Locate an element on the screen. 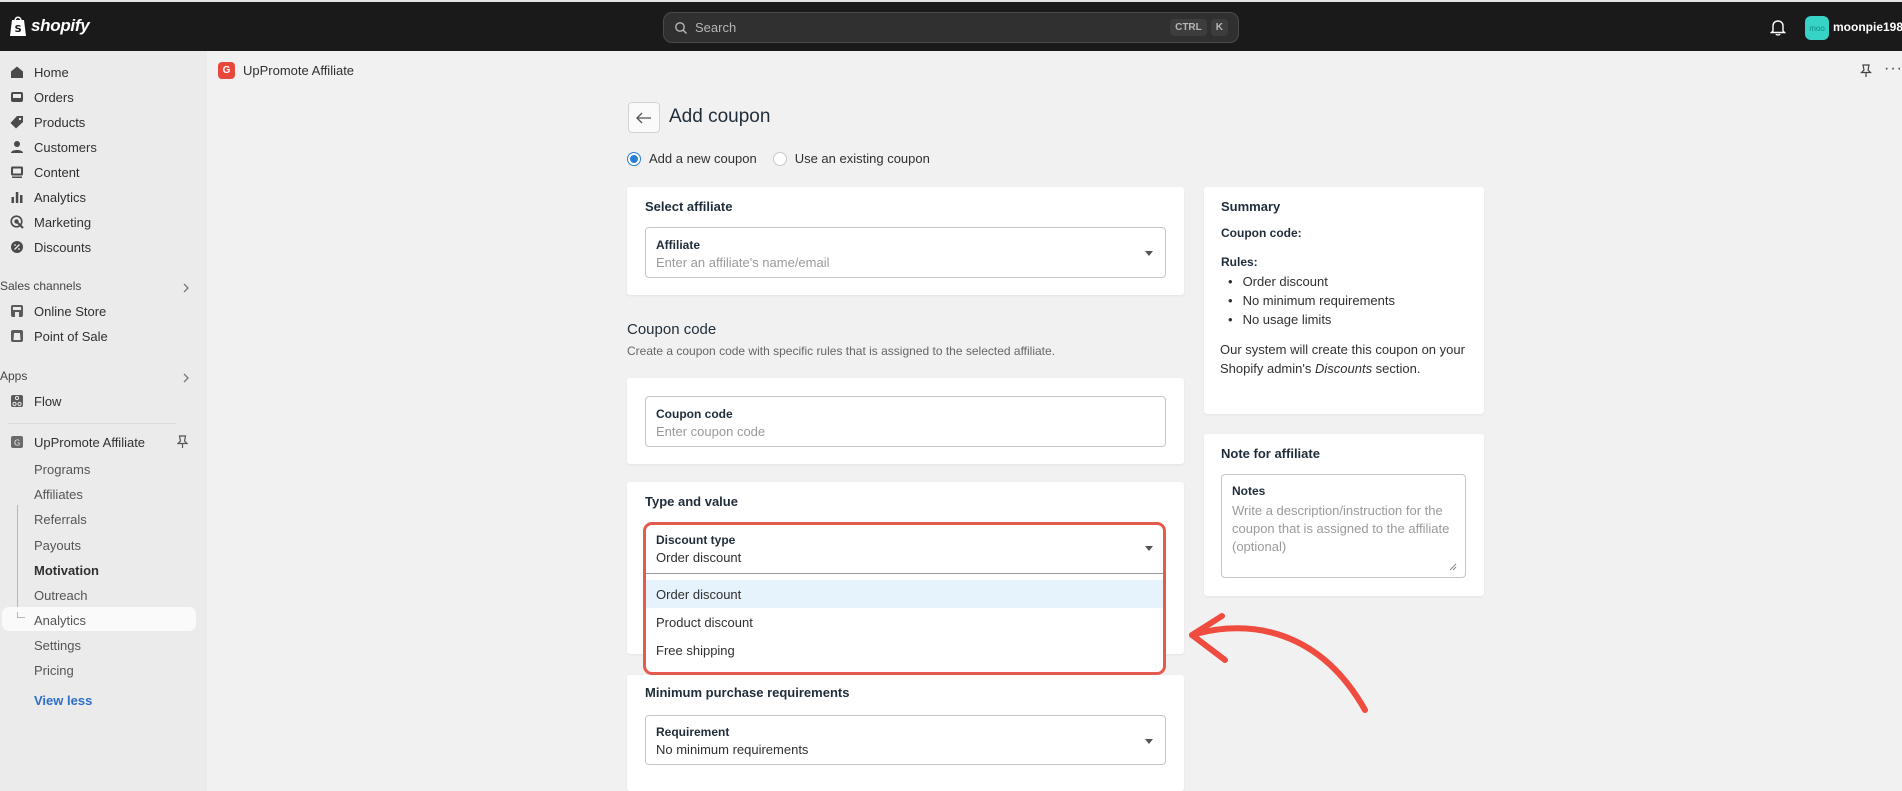  more-options-icon: ··· is located at coordinates (1893, 69).